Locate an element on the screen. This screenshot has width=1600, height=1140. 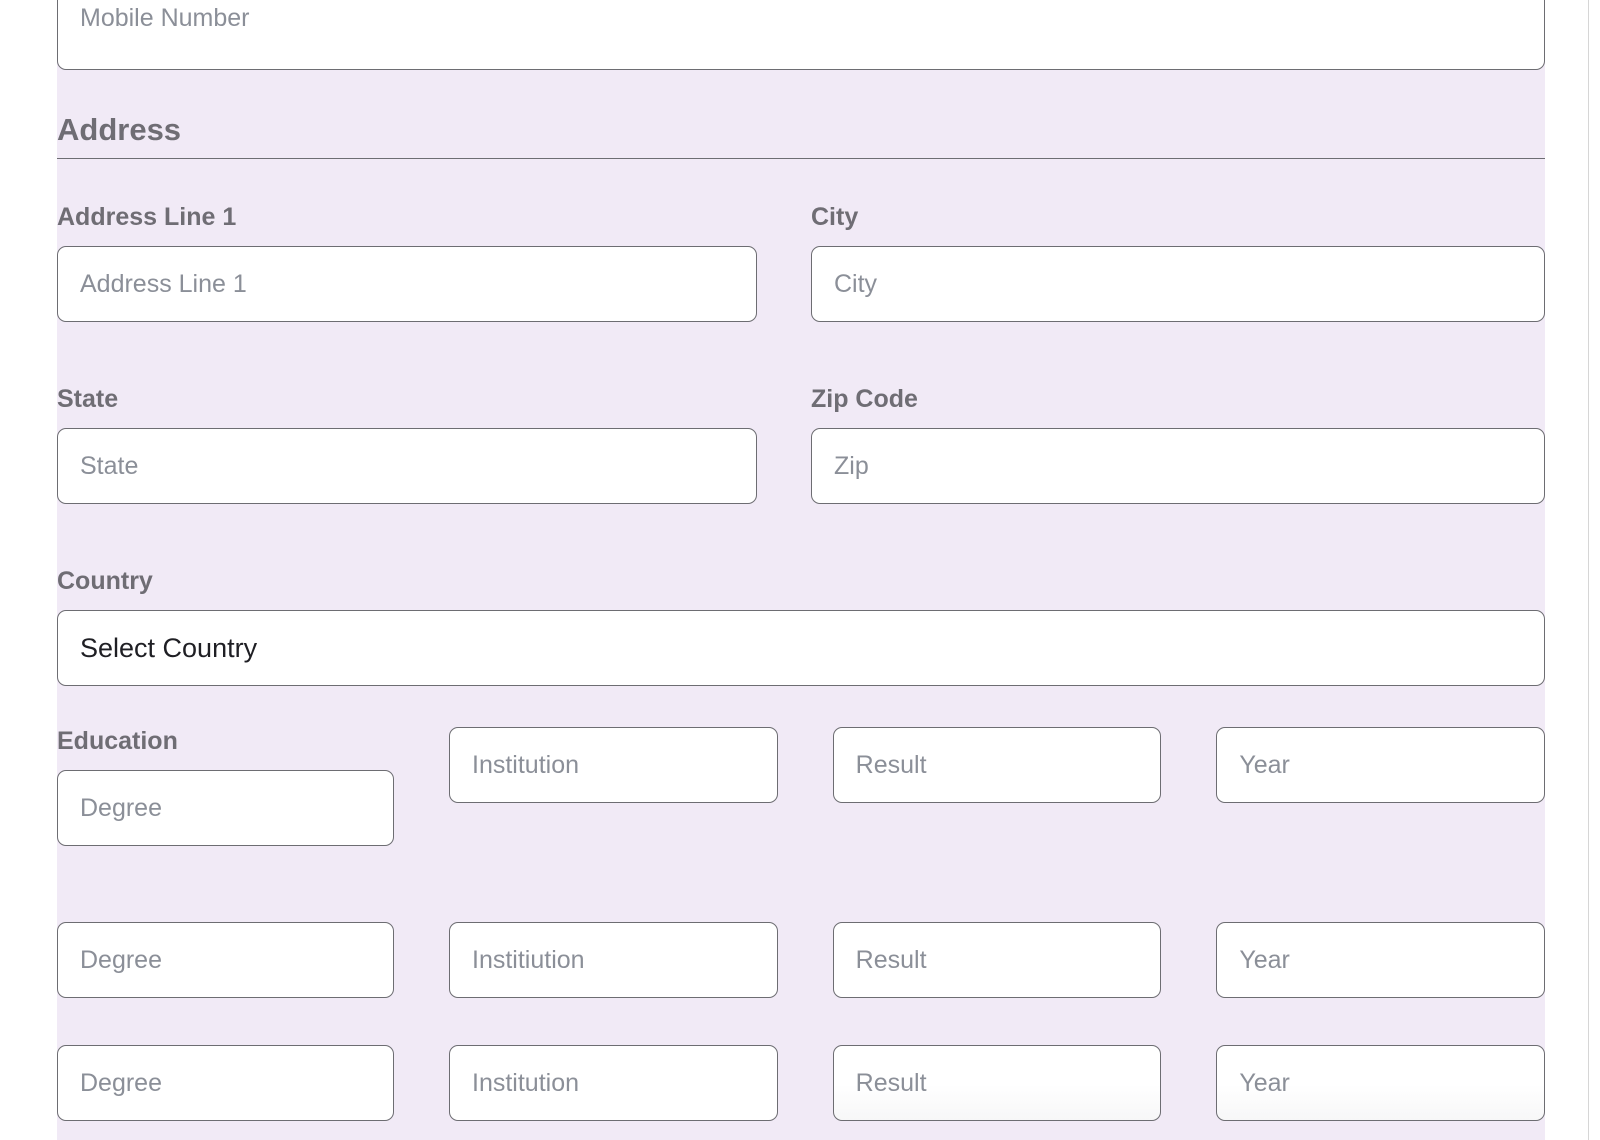
address-divider is located at coordinates (801, 158).